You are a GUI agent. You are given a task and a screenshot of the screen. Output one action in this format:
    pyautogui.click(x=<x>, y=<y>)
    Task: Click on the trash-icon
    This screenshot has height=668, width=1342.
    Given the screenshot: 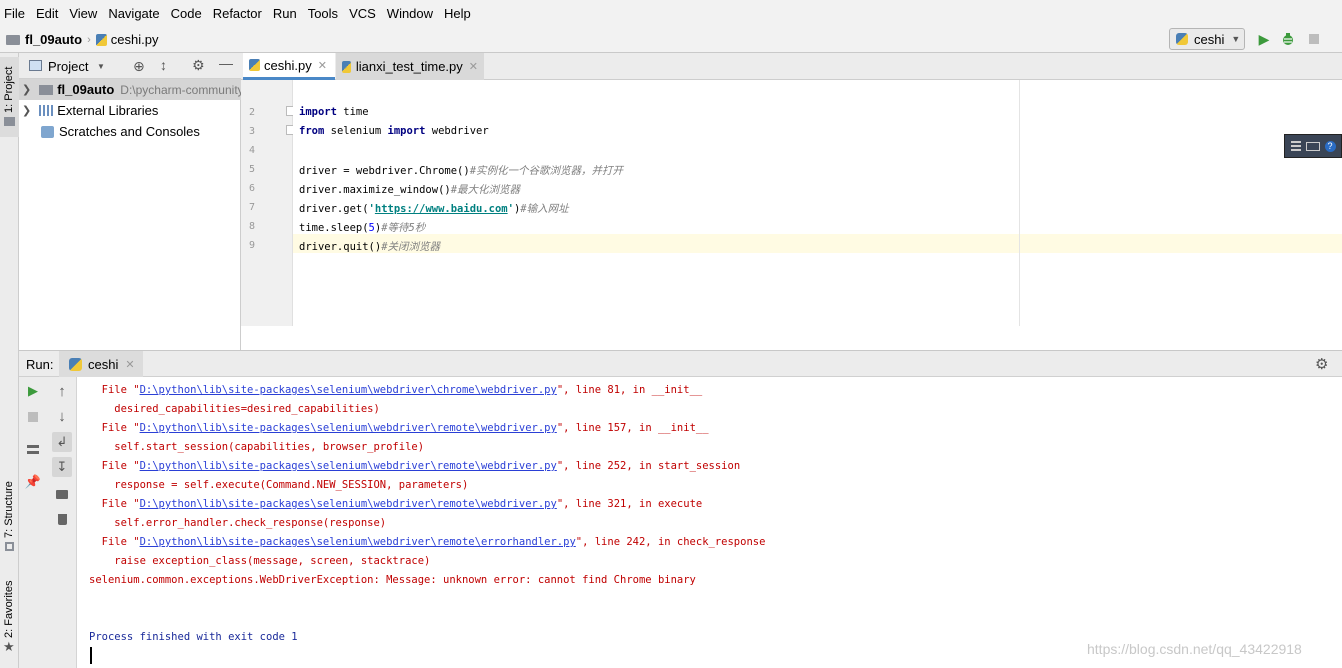 What is the action you would take?
    pyautogui.click(x=62, y=519)
    